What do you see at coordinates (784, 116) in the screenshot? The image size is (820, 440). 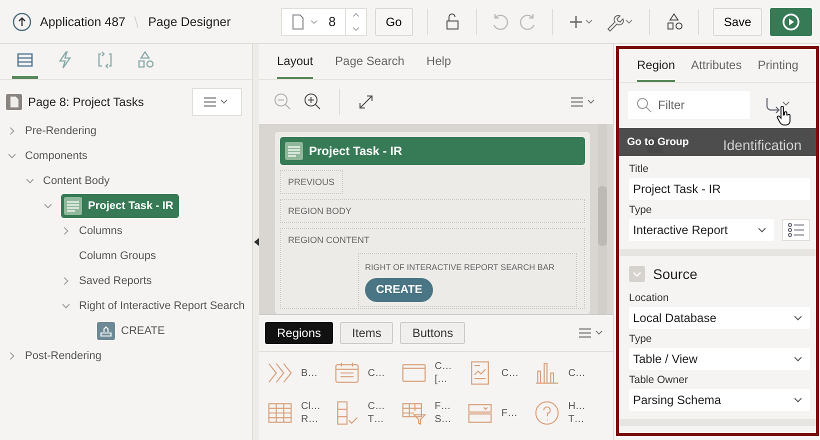 I see `hand-cursor-icon` at bounding box center [784, 116].